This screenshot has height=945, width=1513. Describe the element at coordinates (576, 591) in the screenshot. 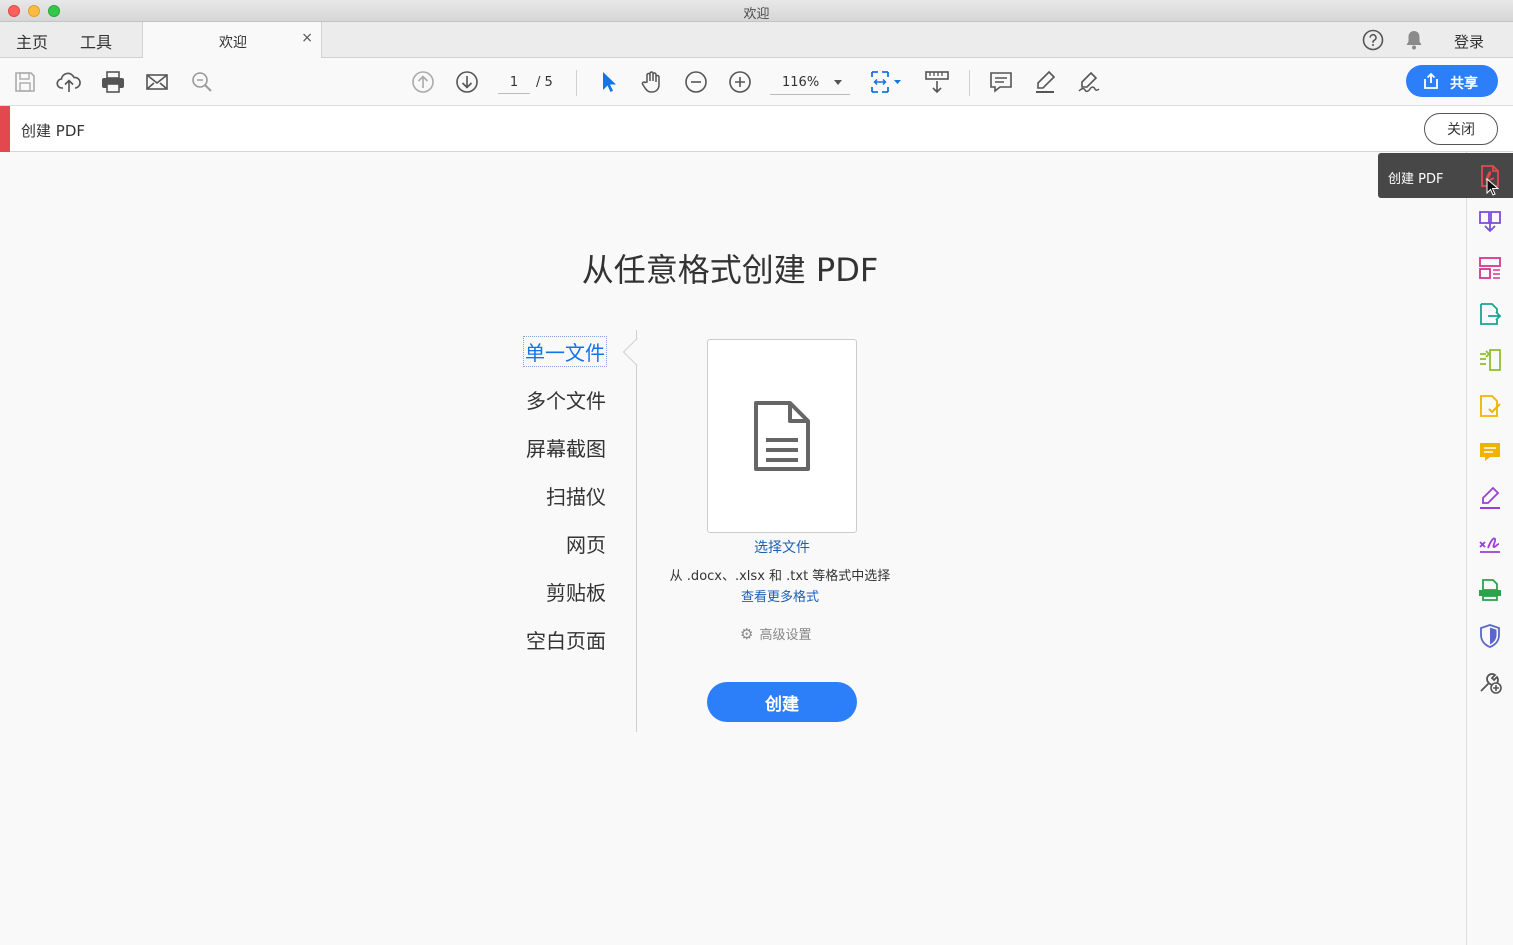

I see `option-clipboard: 剪贴板` at that location.